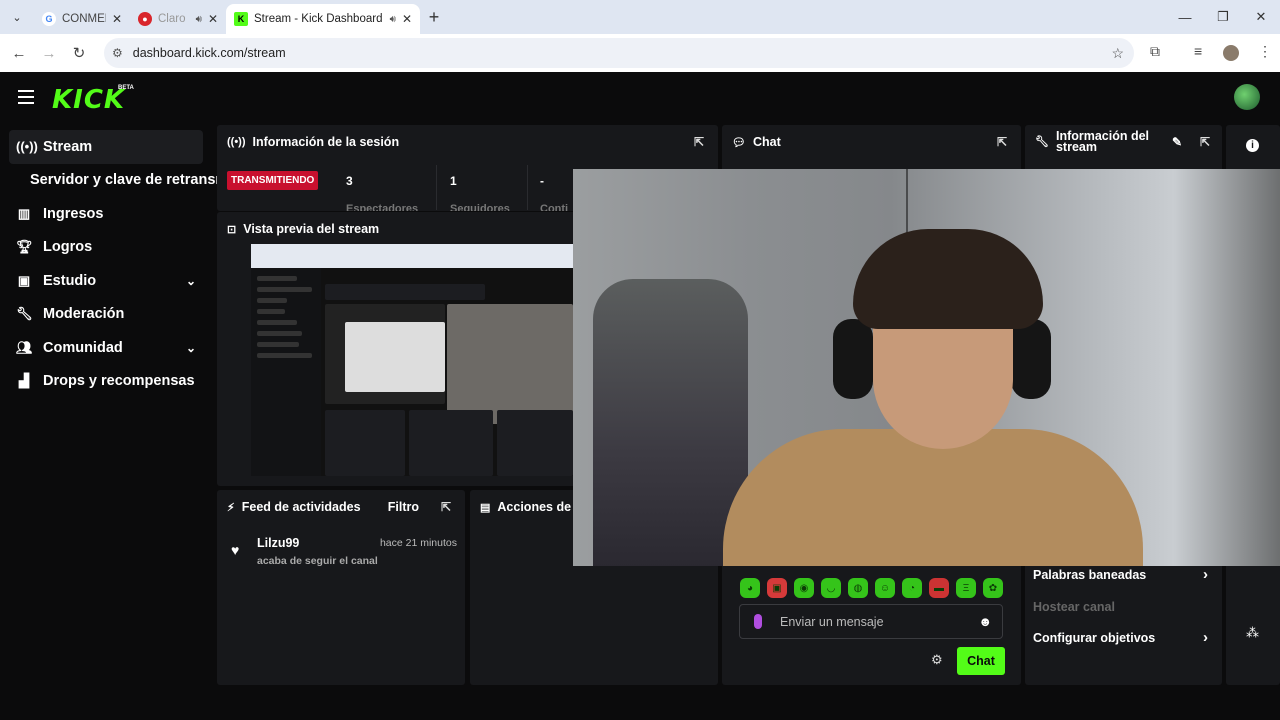  What do you see at coordinates (1252, 633) in the screenshot?
I see `share-nodes-icon: ⁂` at bounding box center [1252, 633].